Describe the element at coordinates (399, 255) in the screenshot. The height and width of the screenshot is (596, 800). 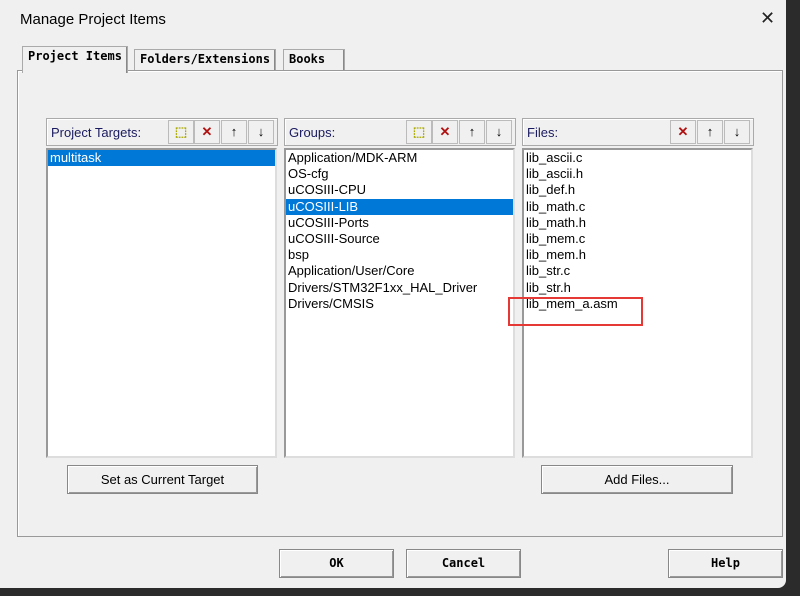
I see `list-item: bsp` at that location.